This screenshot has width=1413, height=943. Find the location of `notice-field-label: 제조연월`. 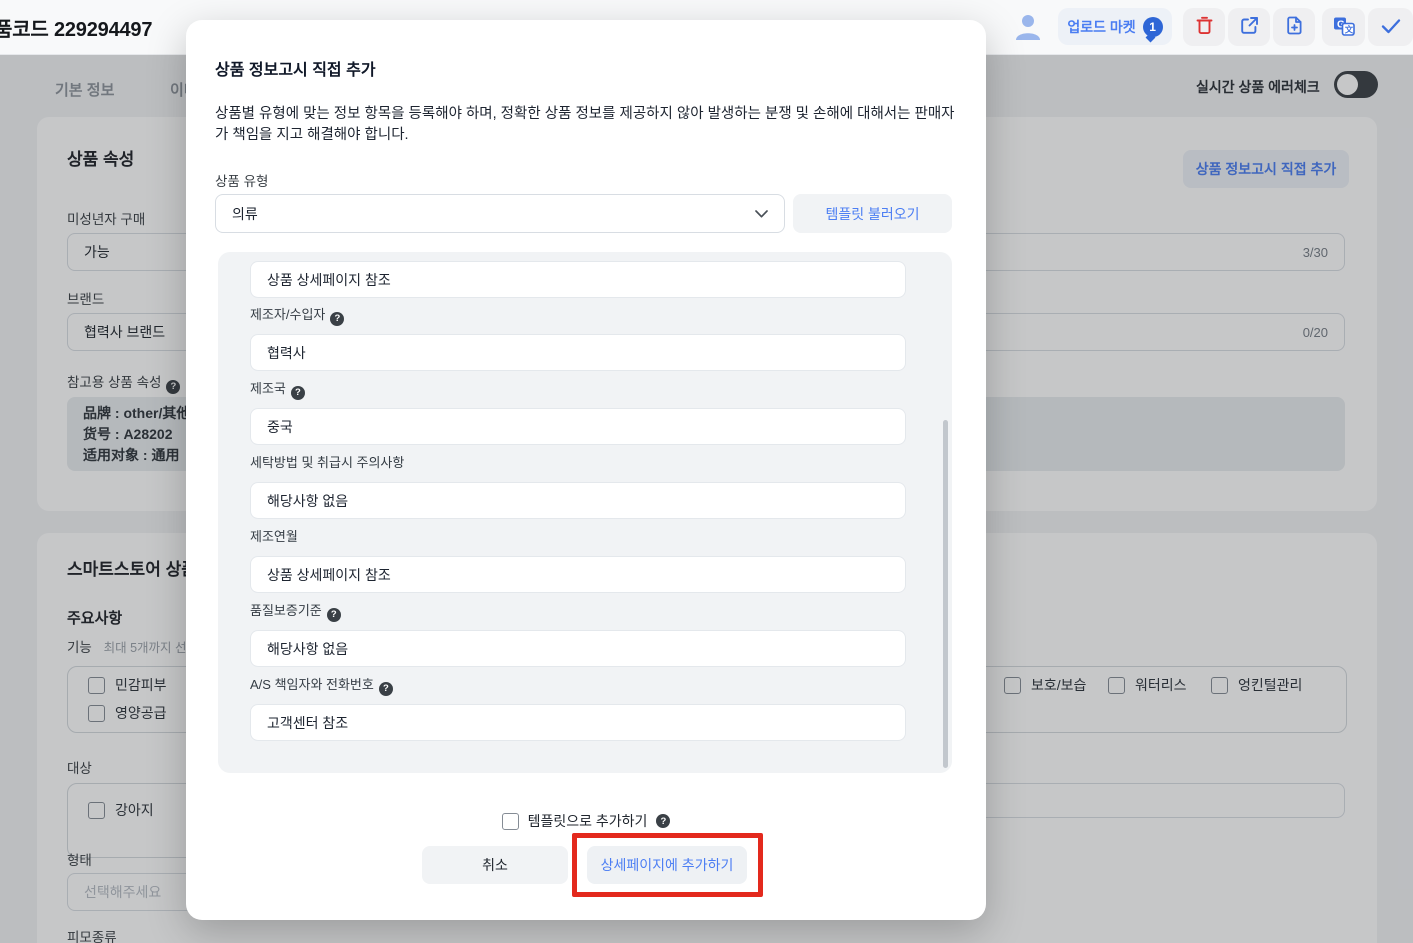

notice-field-label: 제조연월 is located at coordinates (274, 536).